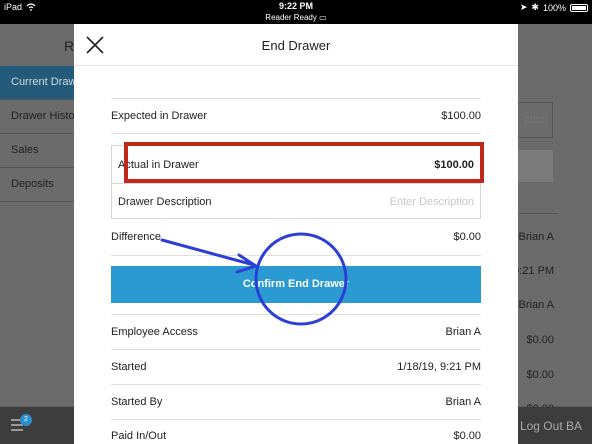 The height and width of the screenshot is (444, 592). What do you see at coordinates (538, 213) in the screenshot?
I see `background-divider` at bounding box center [538, 213].